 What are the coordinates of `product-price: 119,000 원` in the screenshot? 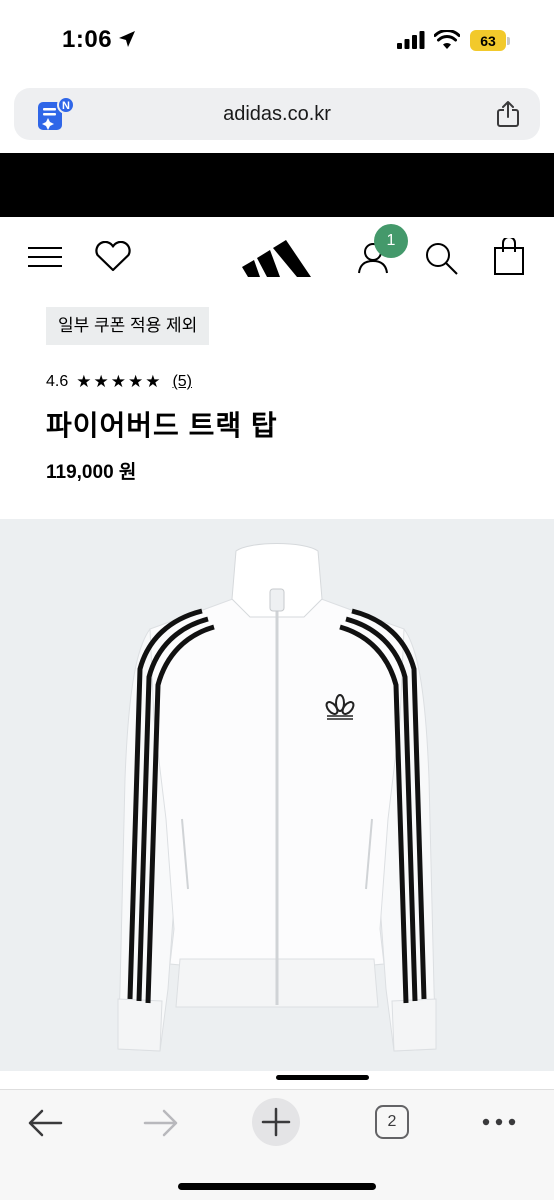 It's located at (91, 472).